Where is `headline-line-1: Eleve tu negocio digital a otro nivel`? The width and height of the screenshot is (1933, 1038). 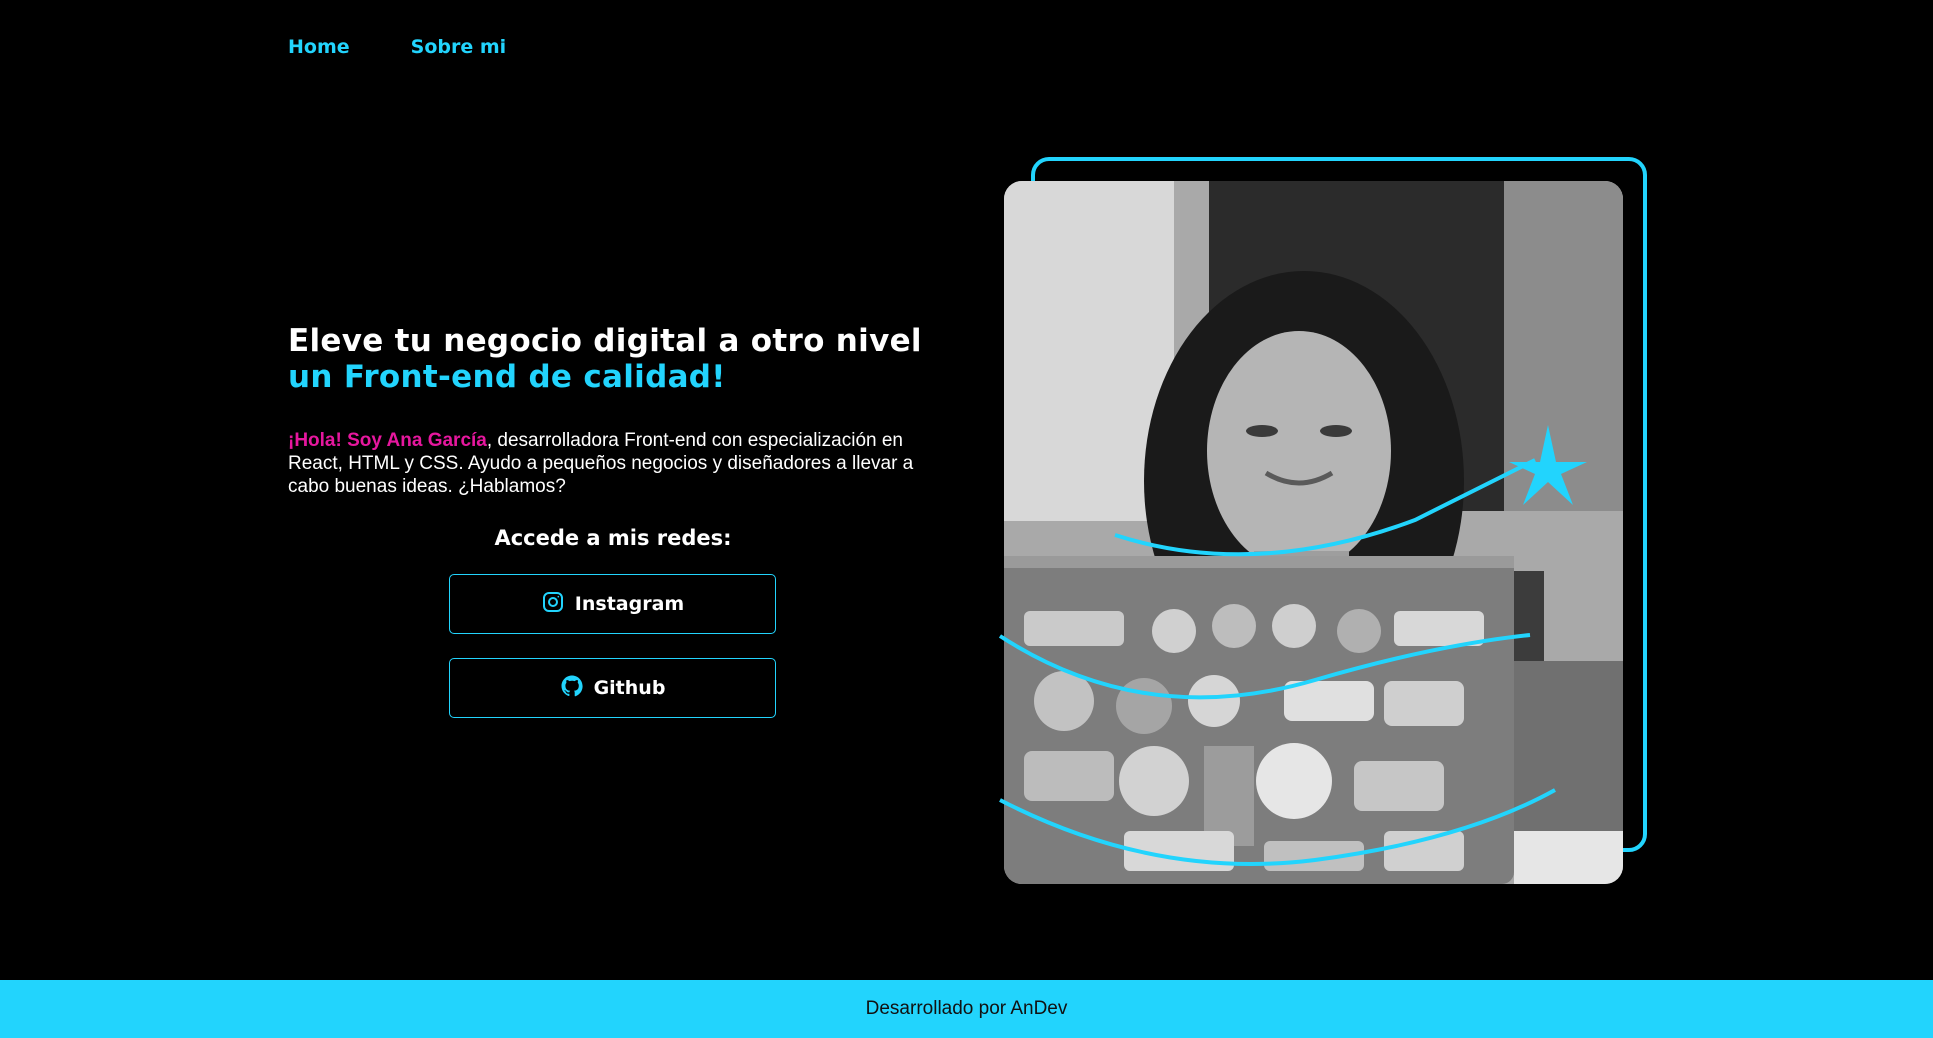 headline-line-1: Eleve tu negocio digital a otro nivel is located at coordinates (605, 341).